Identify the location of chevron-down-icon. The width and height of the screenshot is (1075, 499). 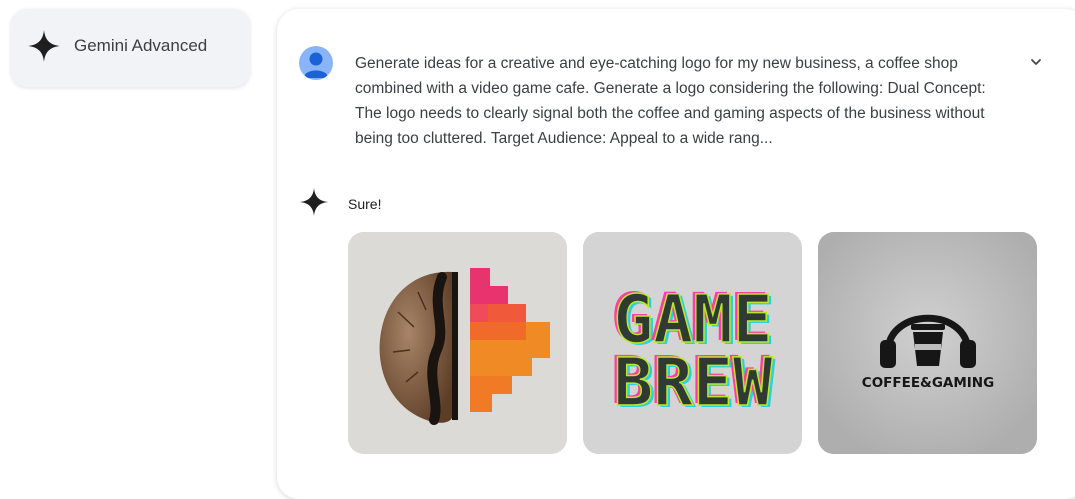
(1036, 62).